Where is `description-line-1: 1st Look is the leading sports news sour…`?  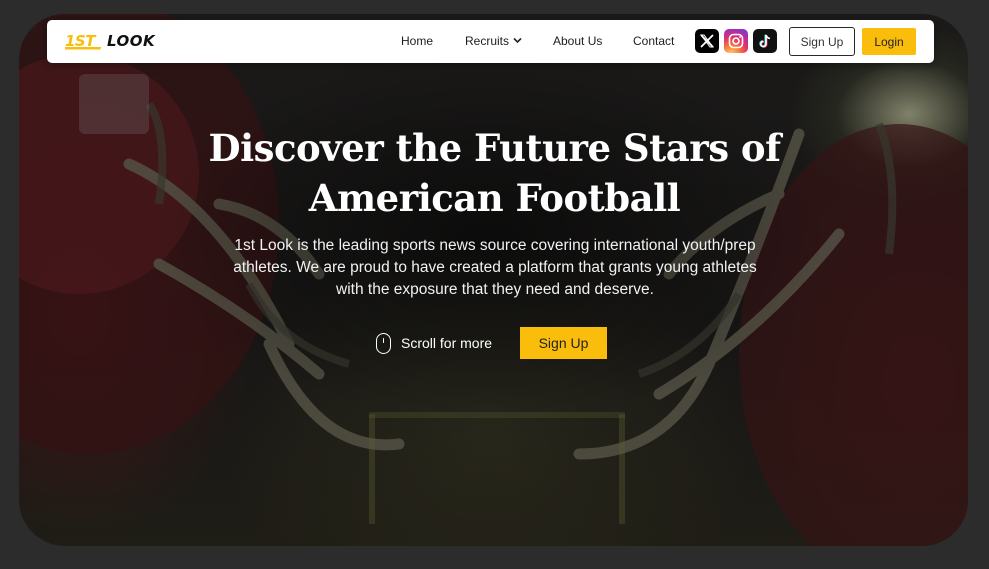 description-line-1: 1st Look is the leading sports news sour… is located at coordinates (495, 245).